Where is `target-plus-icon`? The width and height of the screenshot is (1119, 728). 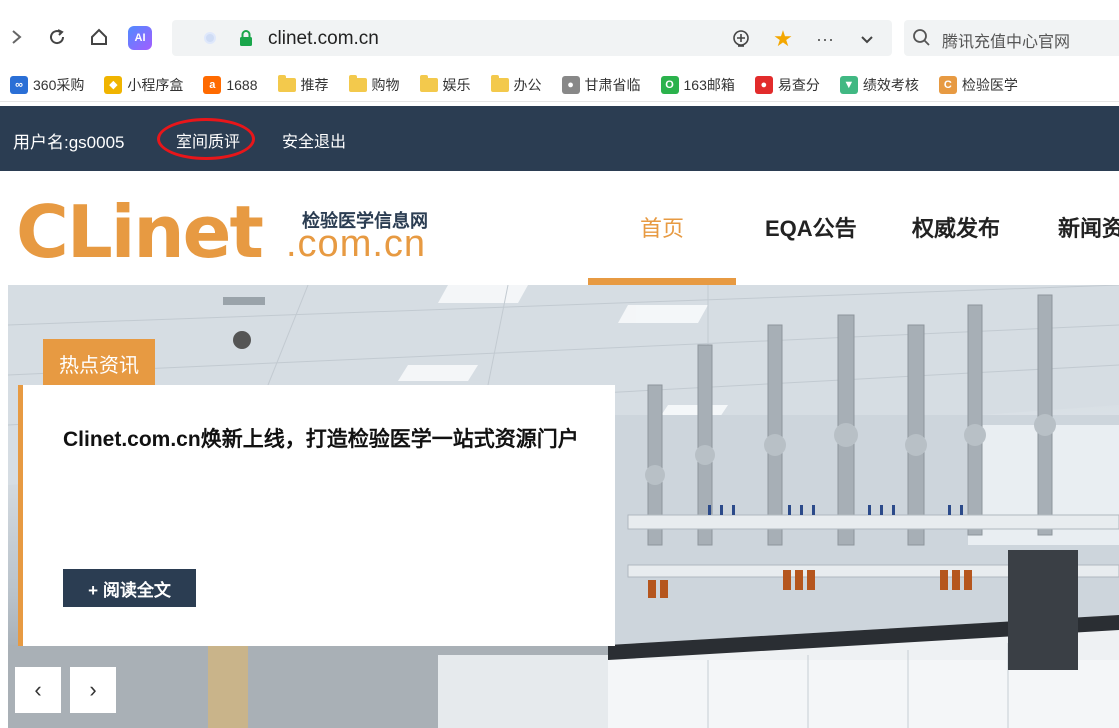 target-plus-icon is located at coordinates (741, 38).